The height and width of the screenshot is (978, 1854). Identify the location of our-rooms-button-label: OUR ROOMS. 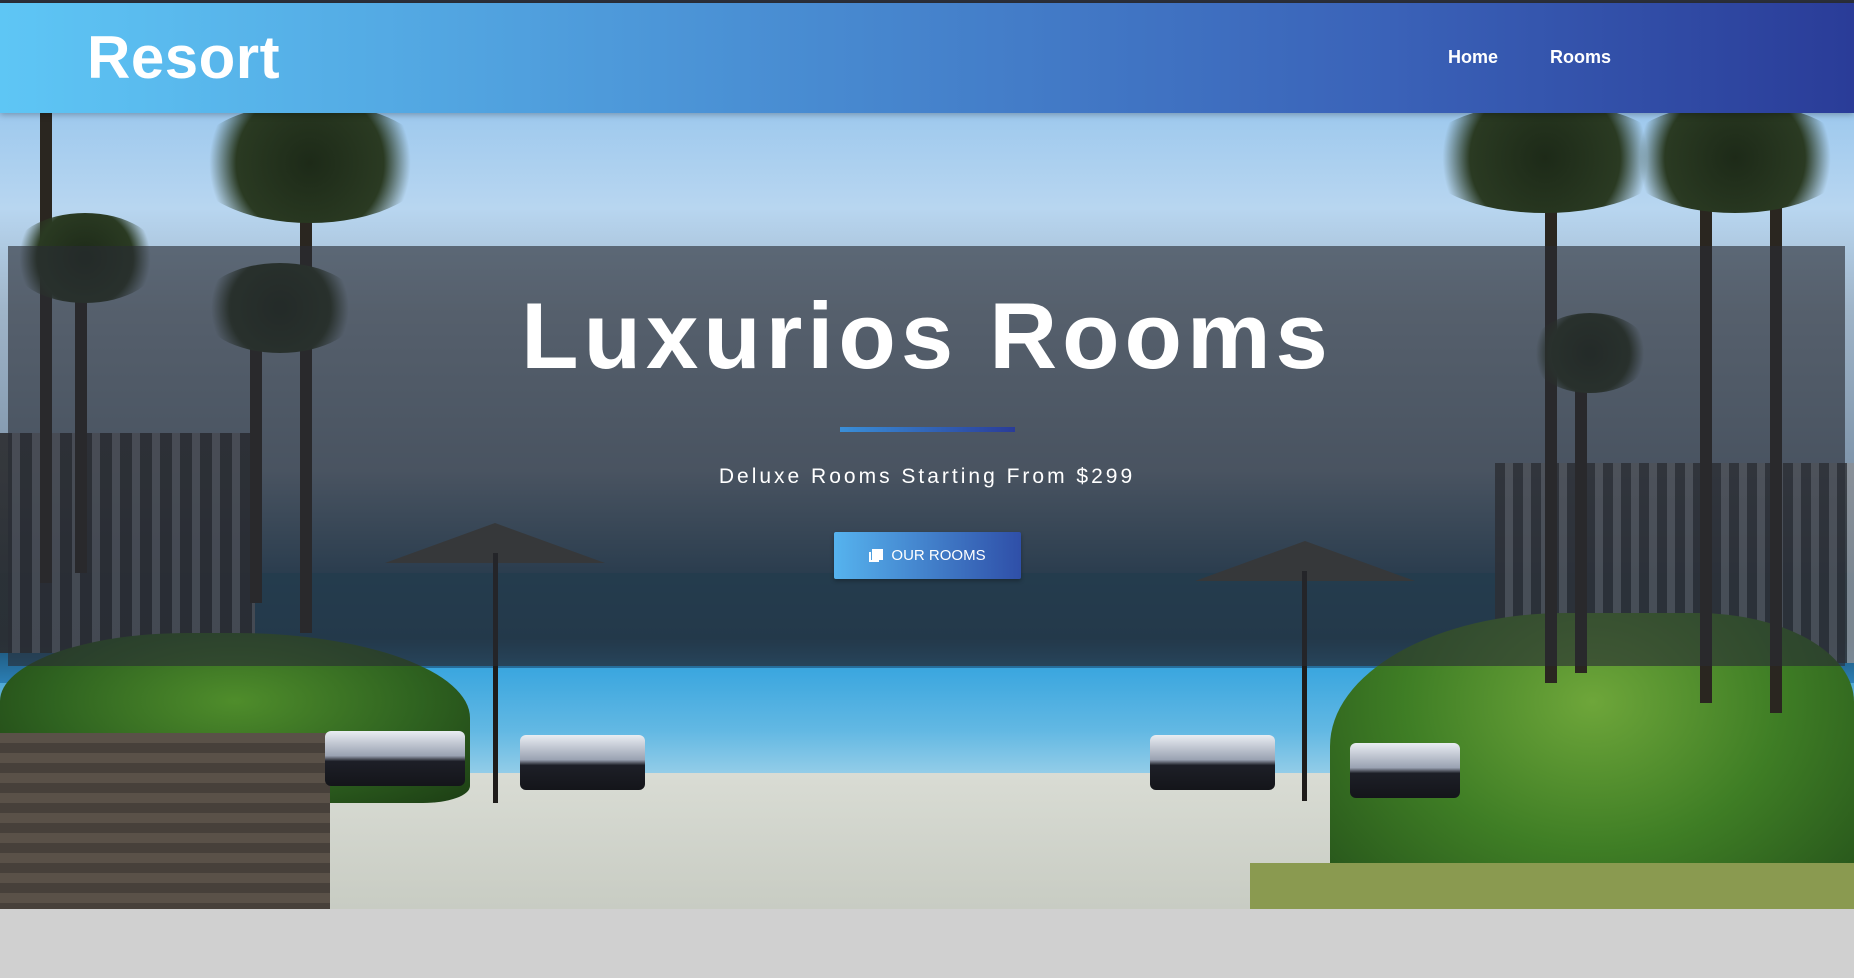
(938, 555).